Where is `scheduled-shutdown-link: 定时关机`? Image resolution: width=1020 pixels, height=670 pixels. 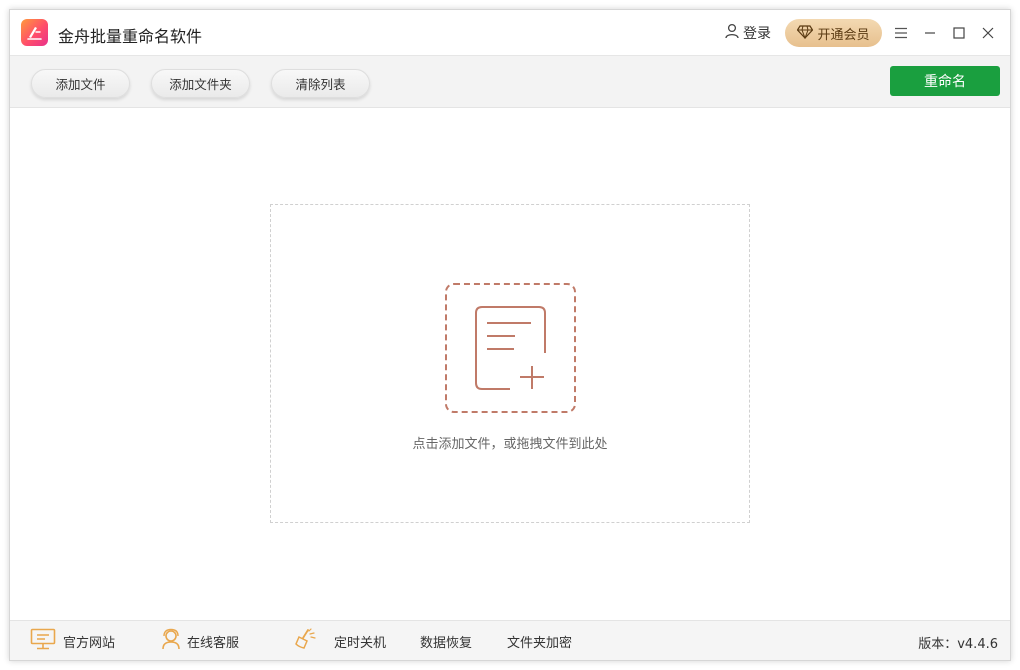
scheduled-shutdown-link: 定时关机 is located at coordinates (340, 641).